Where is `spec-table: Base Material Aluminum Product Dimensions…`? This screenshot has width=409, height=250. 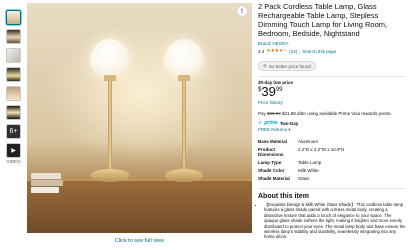 spec-table: Base Material Aluminum Product Dimensions… is located at coordinates (301, 161).